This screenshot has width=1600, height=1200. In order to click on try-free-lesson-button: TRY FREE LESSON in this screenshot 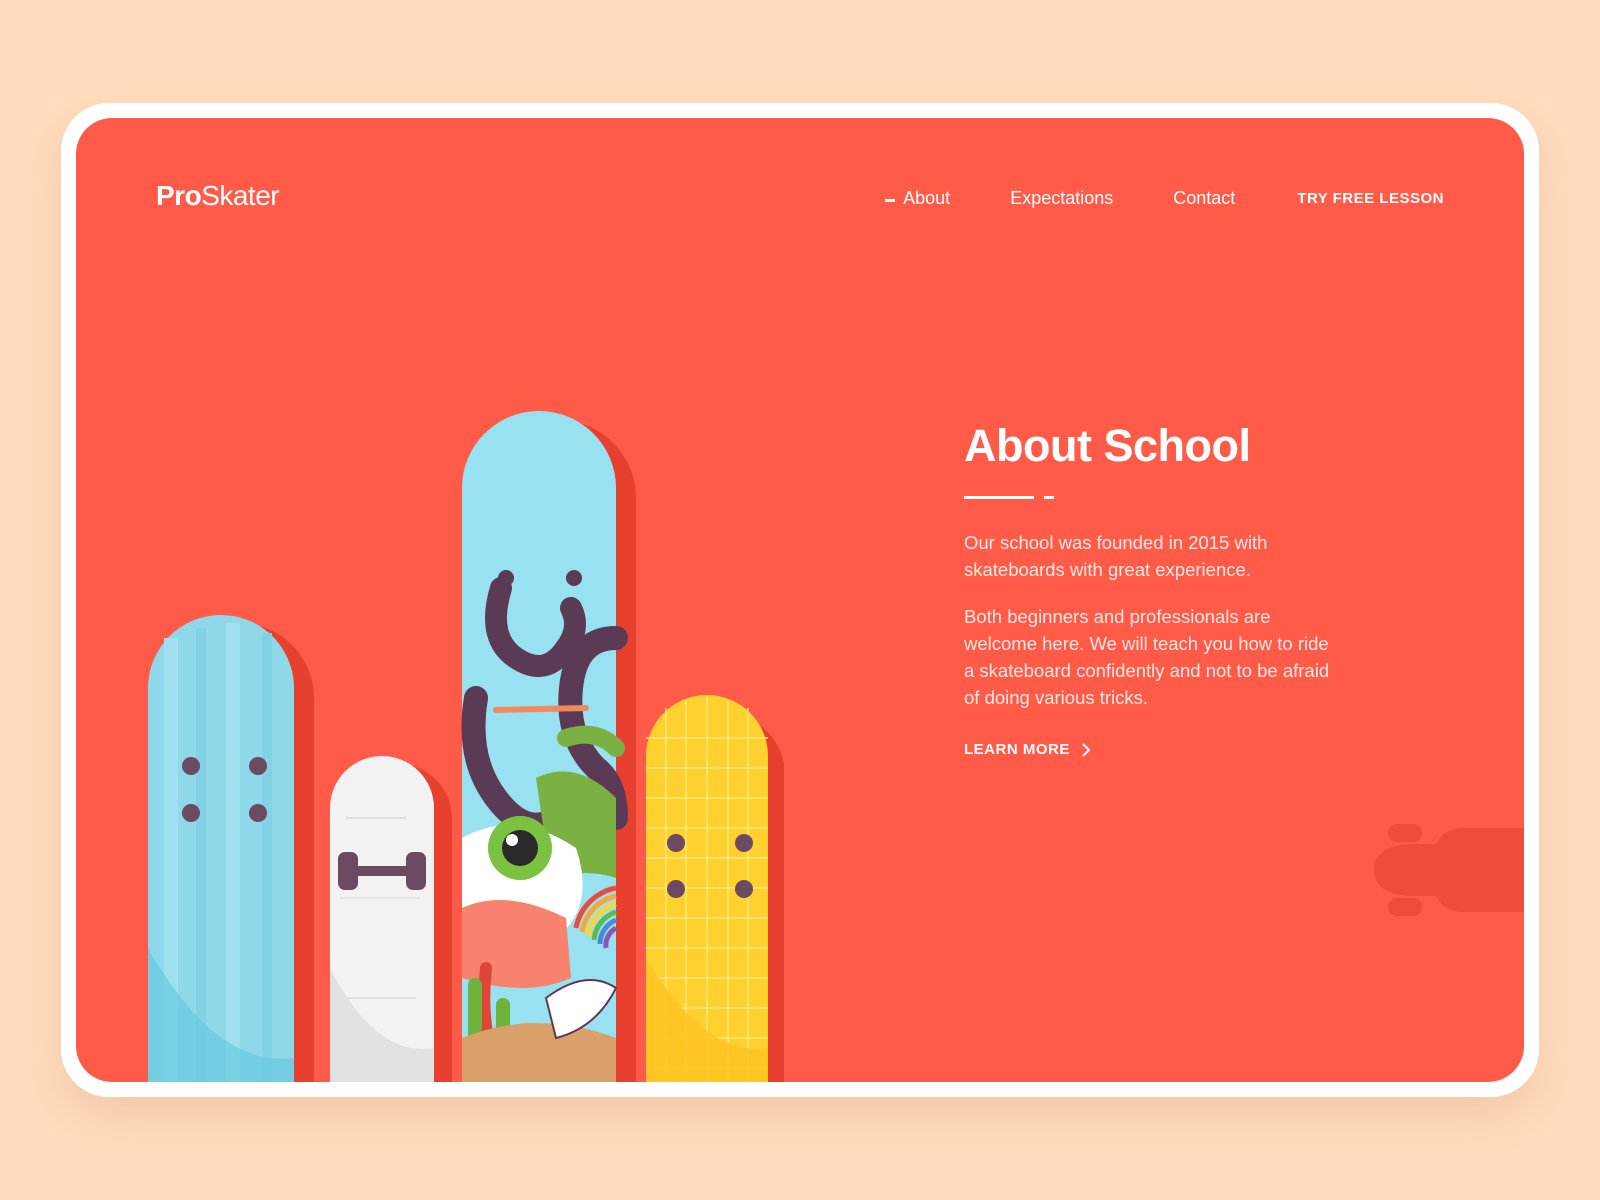, I will do `click(1370, 198)`.